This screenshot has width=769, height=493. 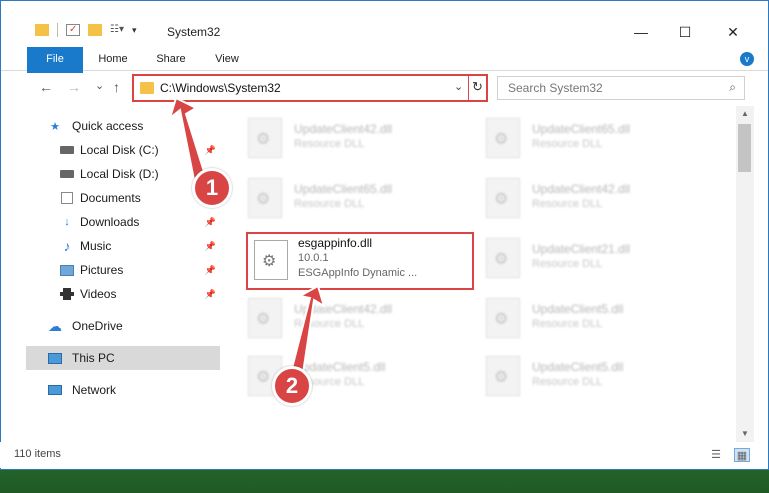 I want to click on sidebar-item-local-disk-c: Local Disk (C:) 📌, so click(x=123, y=150).